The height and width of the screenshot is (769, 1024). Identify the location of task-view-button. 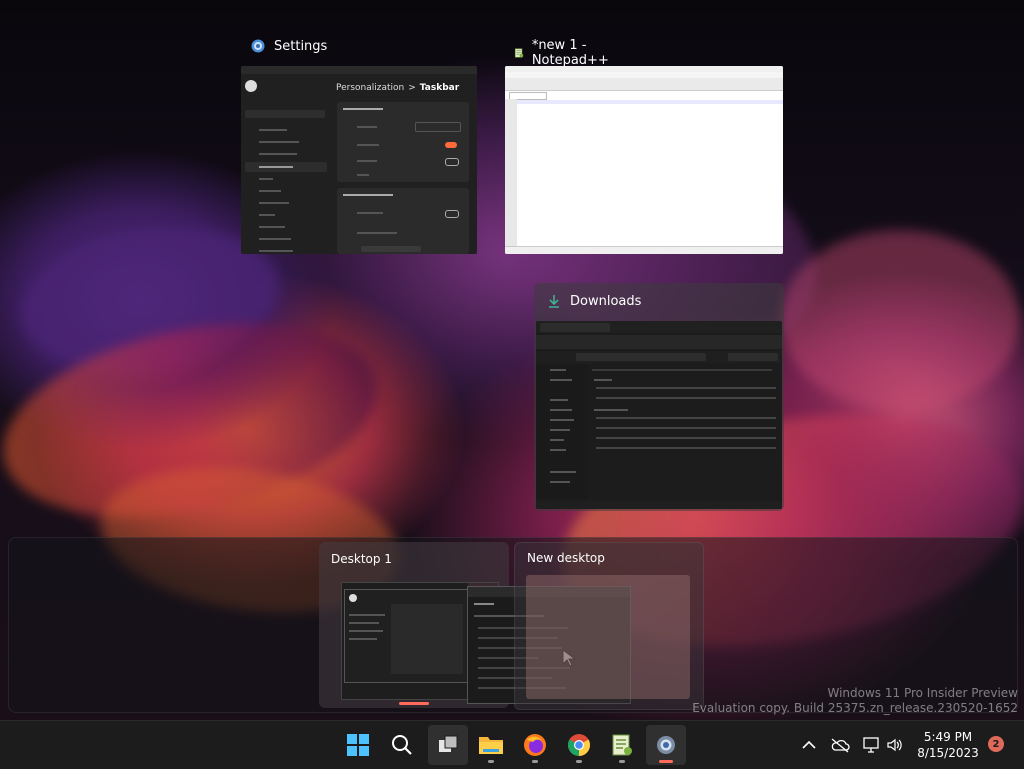
(448, 745).